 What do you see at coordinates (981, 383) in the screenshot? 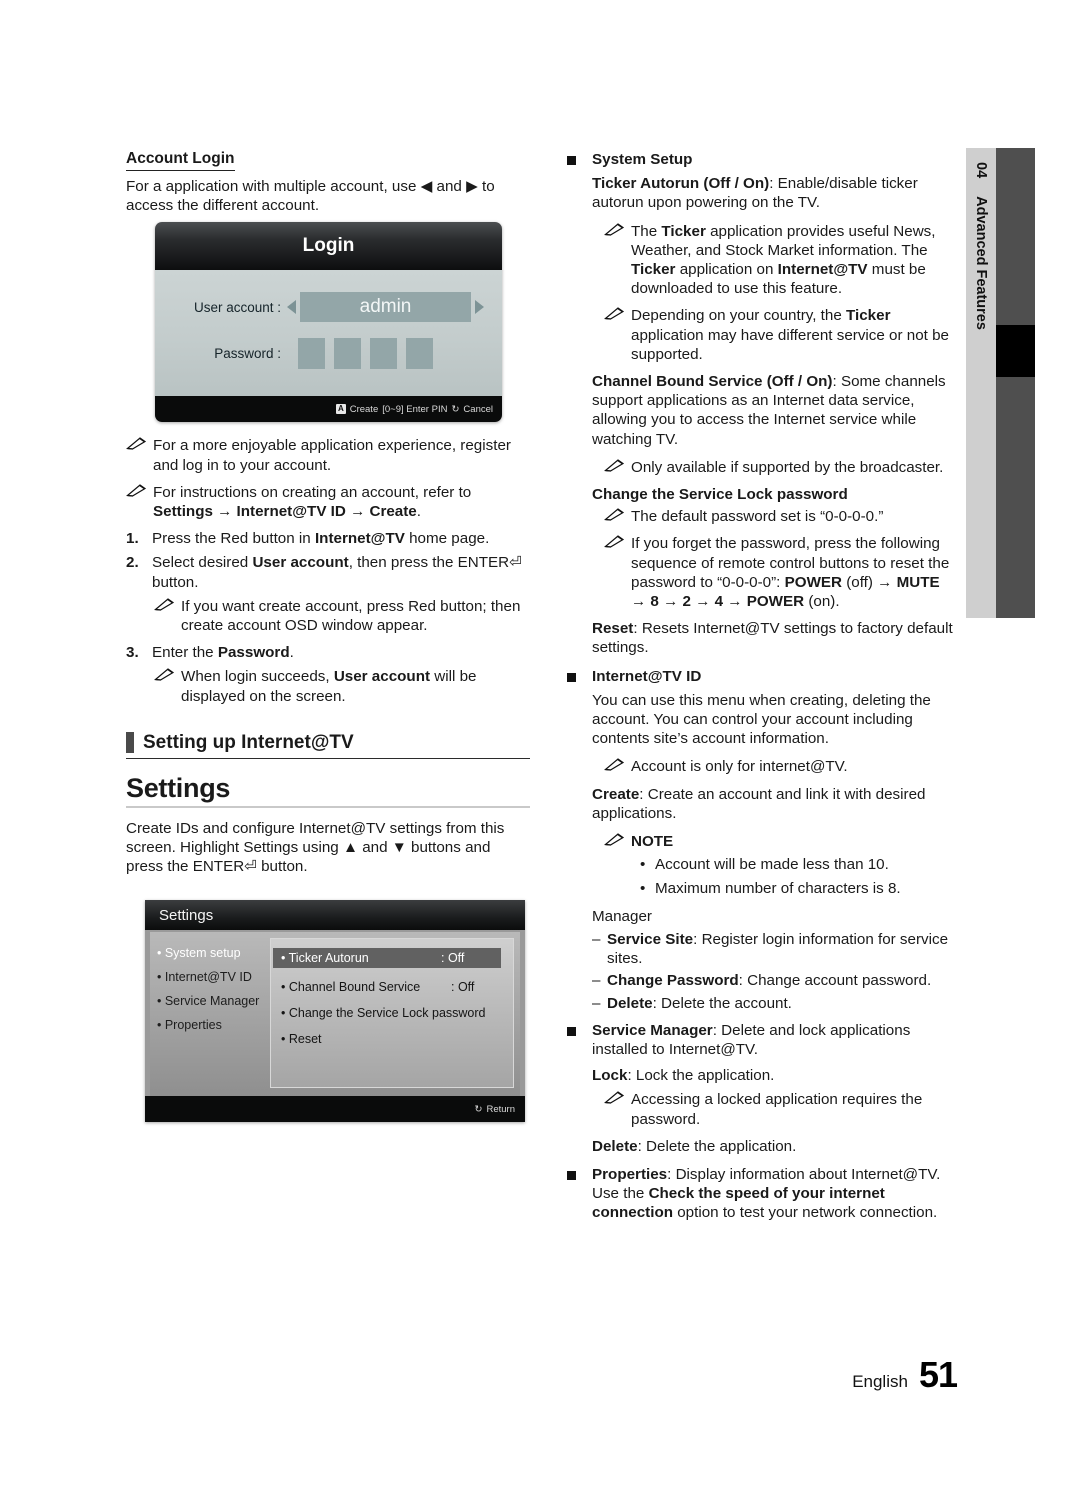
I see `chapter-index-tab: 04 Advanced Features` at bounding box center [981, 383].